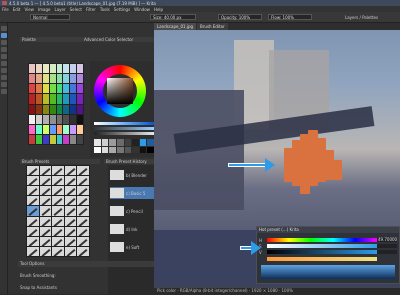  Describe the element at coordinates (212, 26) in the screenshot. I see `tab-brush-editor: Brush Editor` at that location.